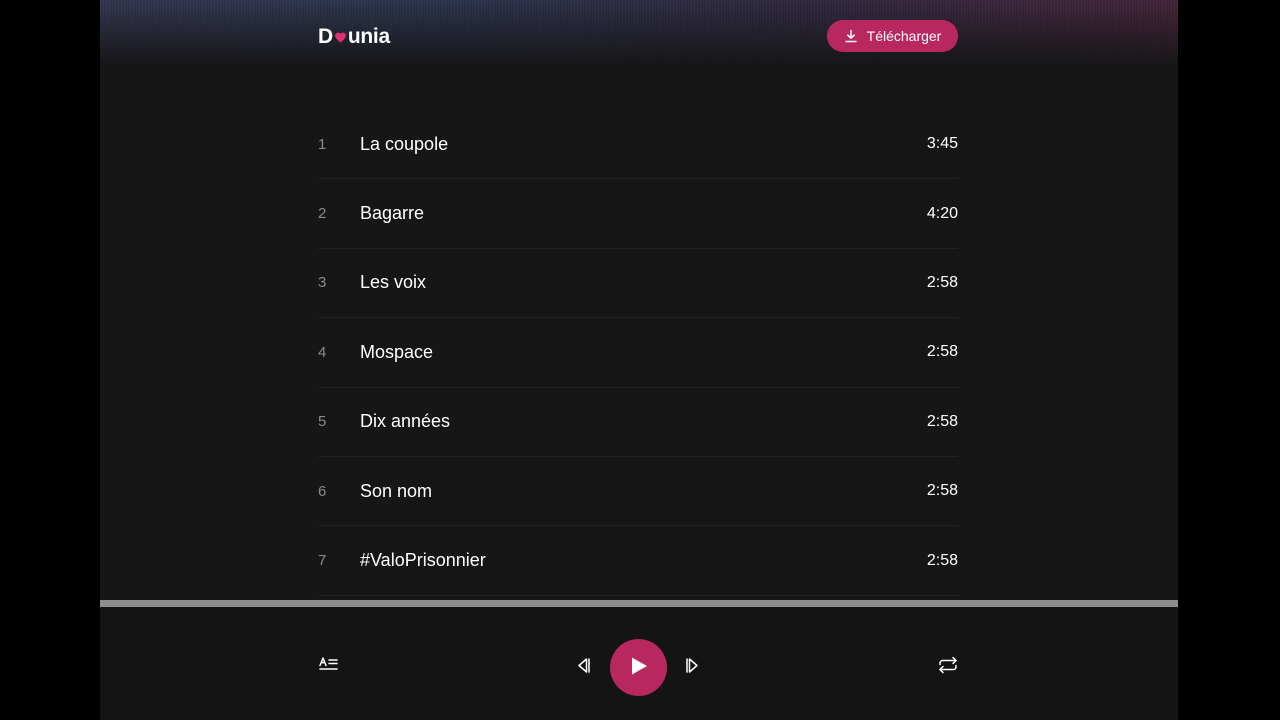 The height and width of the screenshot is (720, 1280). Describe the element at coordinates (423, 560) in the screenshot. I see `track-title: #ValoPrisonnier` at that location.